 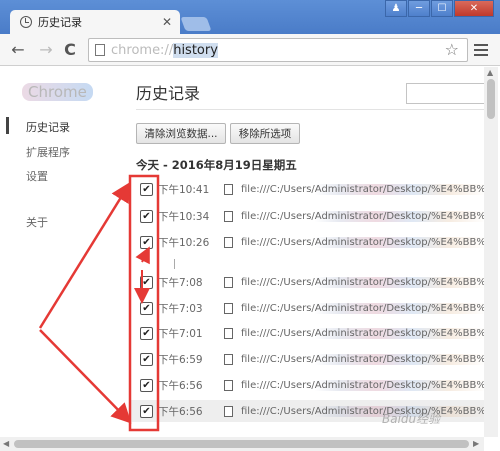 I want to click on entry-time: 下午7:03, so click(x=180, y=308).